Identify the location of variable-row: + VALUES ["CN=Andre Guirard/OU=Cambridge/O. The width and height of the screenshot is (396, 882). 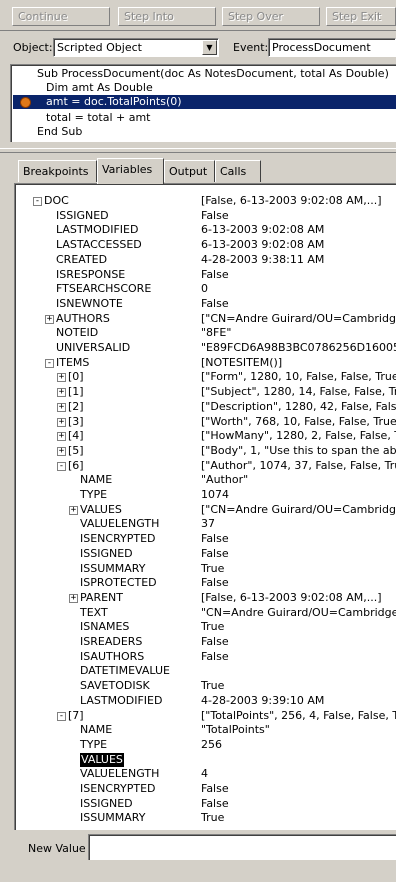
(205, 510).